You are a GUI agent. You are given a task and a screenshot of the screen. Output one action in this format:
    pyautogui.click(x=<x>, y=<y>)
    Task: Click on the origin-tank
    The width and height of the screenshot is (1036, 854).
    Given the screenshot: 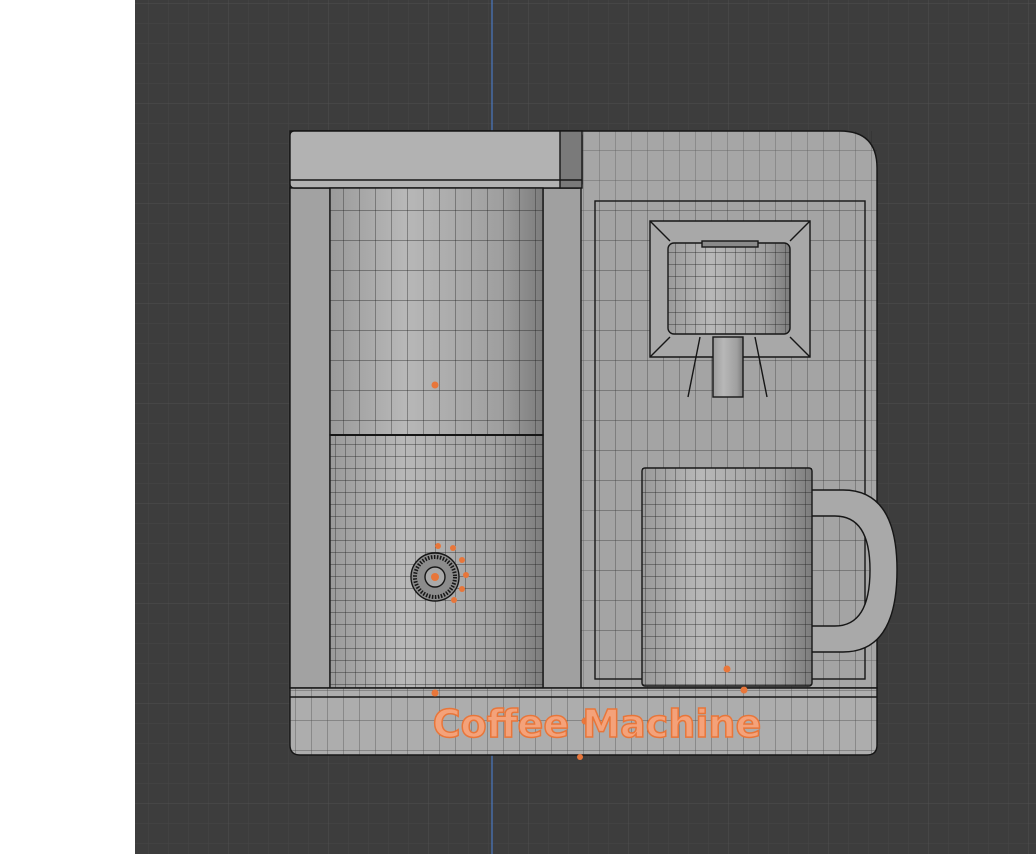 What is the action you would take?
    pyautogui.click(x=435, y=385)
    